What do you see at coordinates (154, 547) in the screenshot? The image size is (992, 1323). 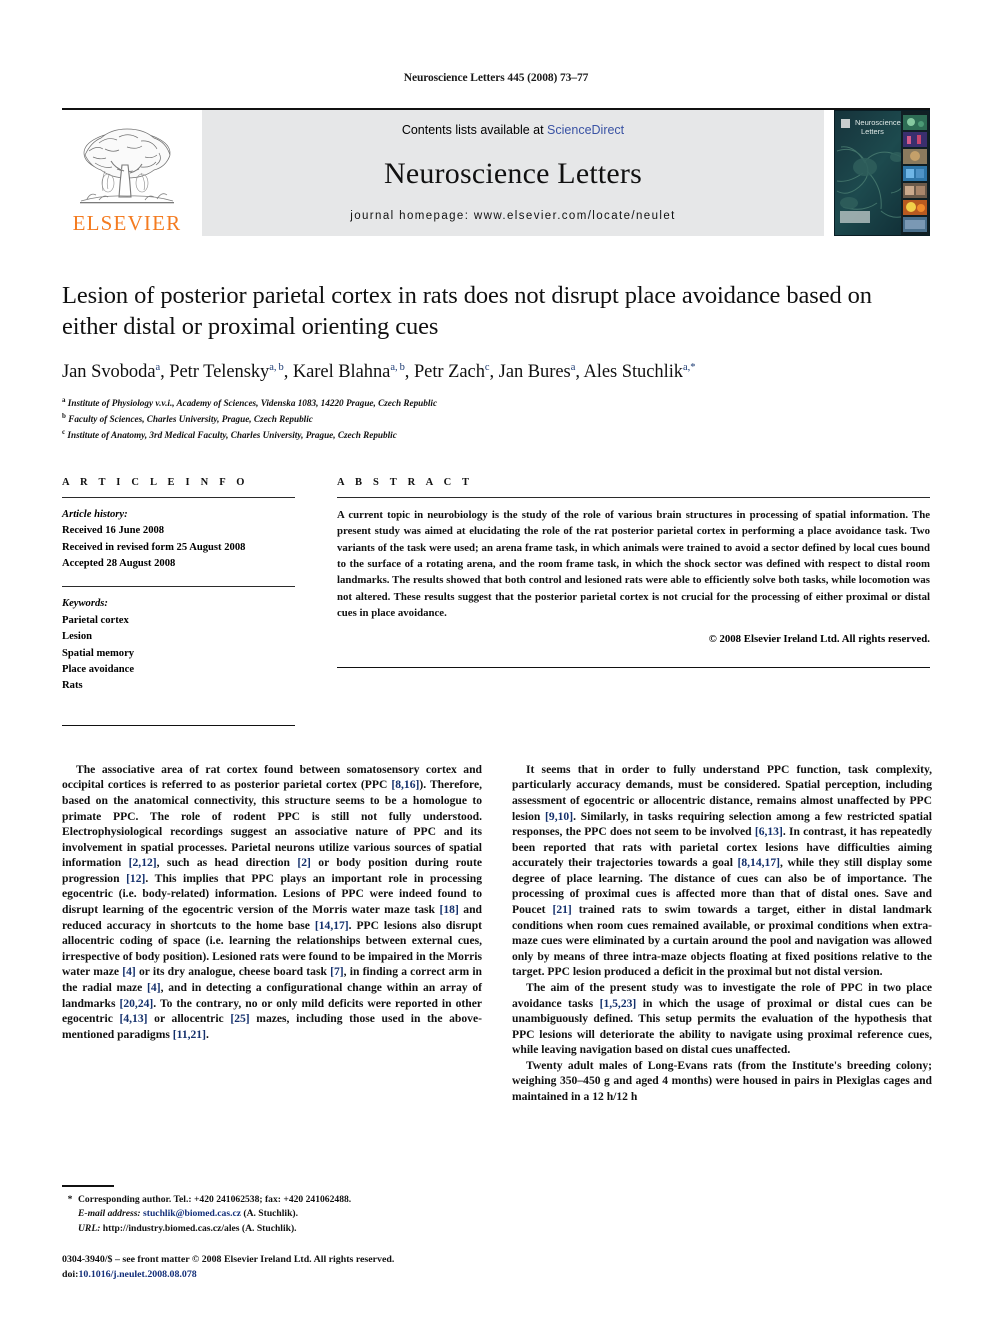 I see `history-item: Received in revised form 25 August 2008` at bounding box center [154, 547].